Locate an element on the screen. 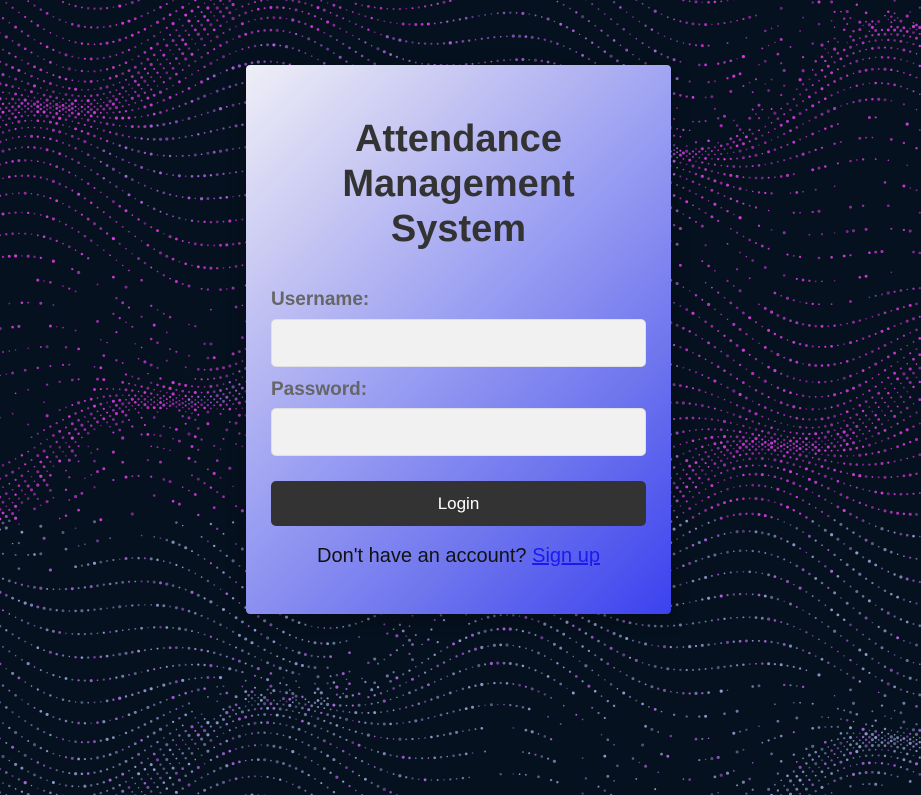 This screenshot has height=795, width=921. signup-row: Don't have an account? Sign up is located at coordinates (458, 556).